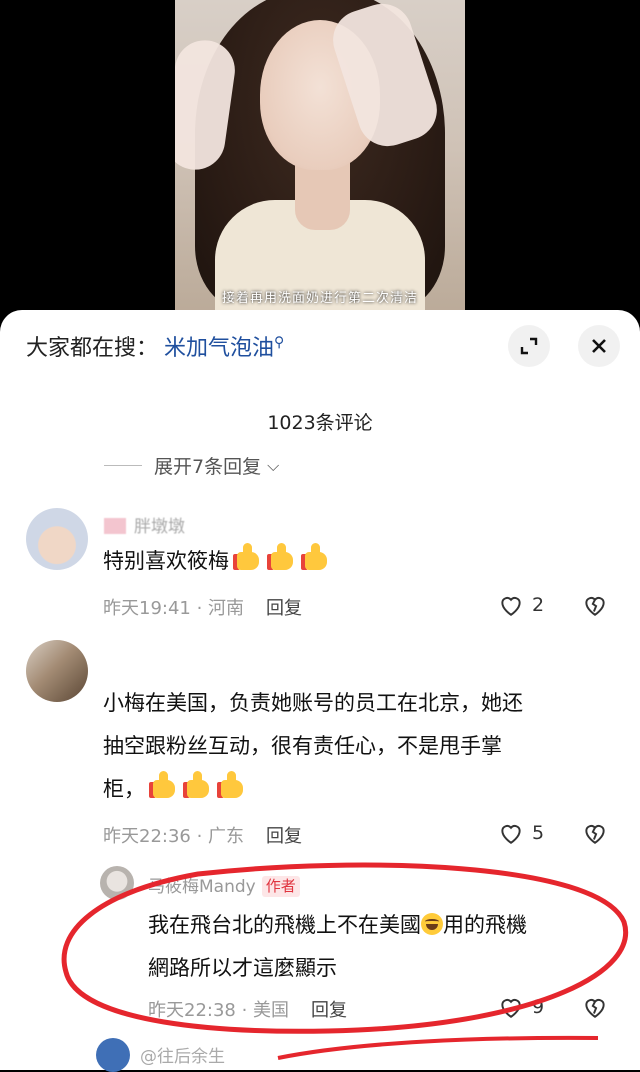 The image size is (640, 1072). I want to click on comment-time: 昨天19:41, so click(147, 608).